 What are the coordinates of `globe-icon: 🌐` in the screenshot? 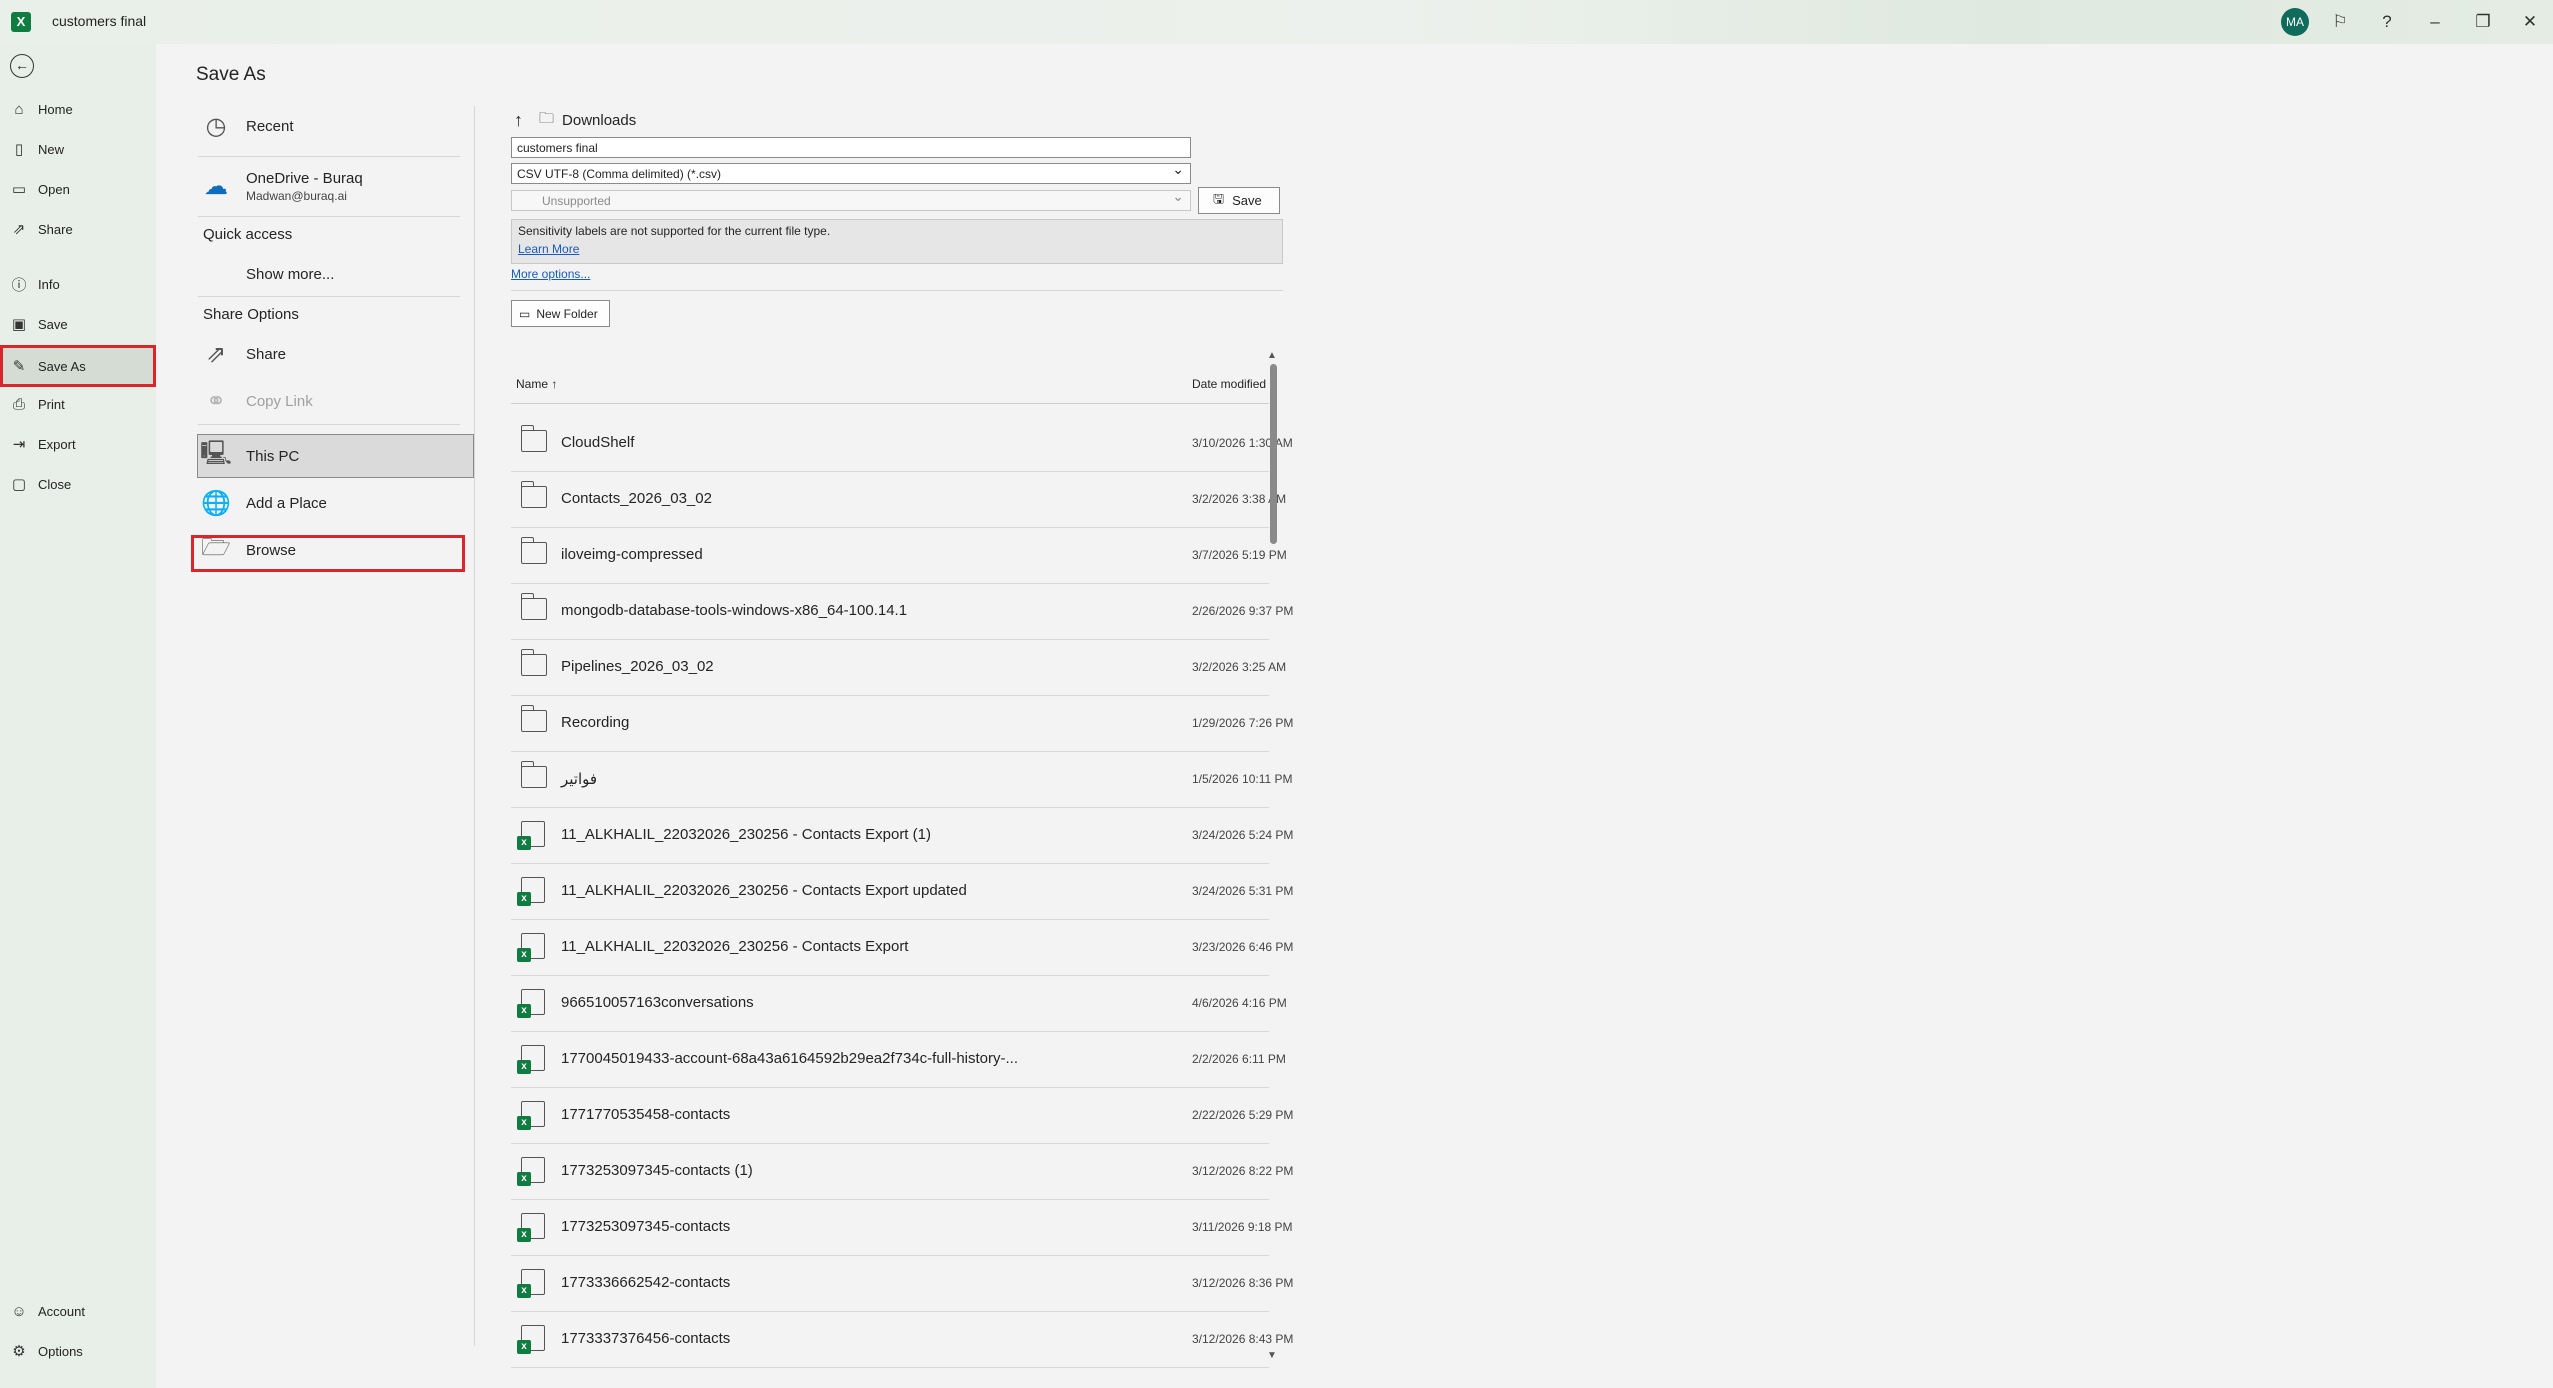 It's located at (216, 503).